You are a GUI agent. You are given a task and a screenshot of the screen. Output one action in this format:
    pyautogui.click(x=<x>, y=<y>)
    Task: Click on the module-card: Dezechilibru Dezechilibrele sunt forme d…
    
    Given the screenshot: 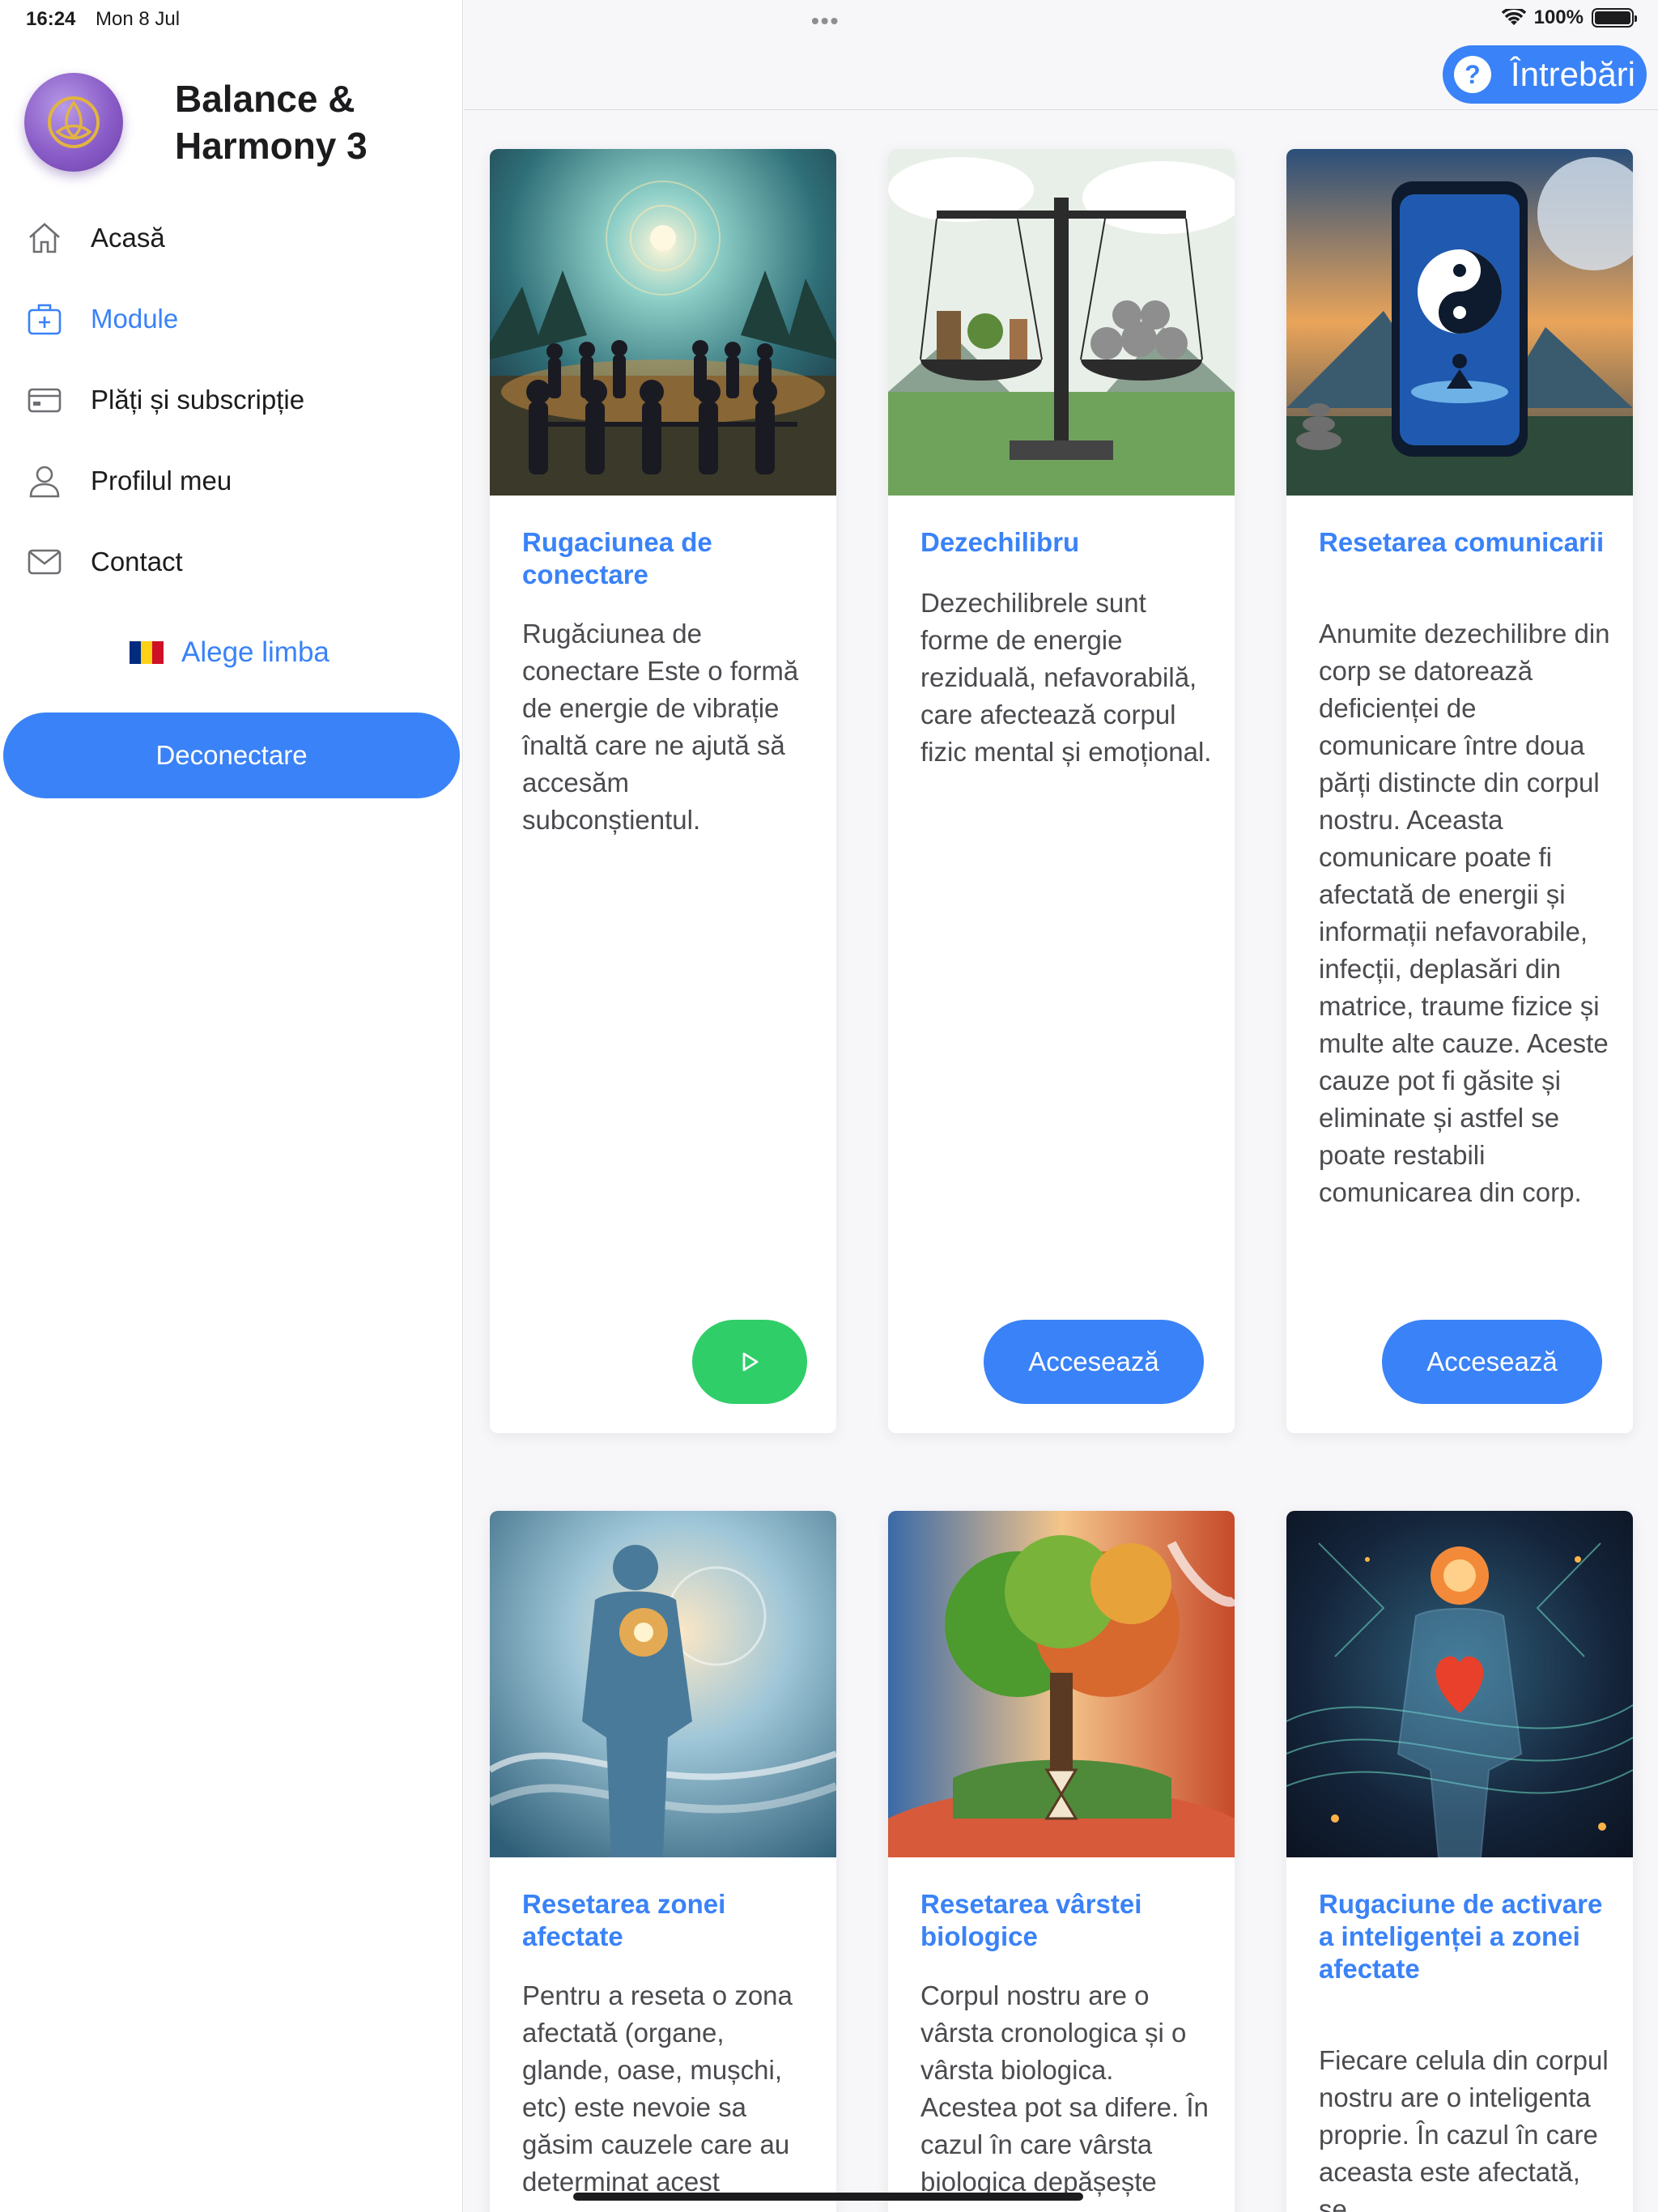 What is the action you would take?
    pyautogui.click(x=1061, y=791)
    